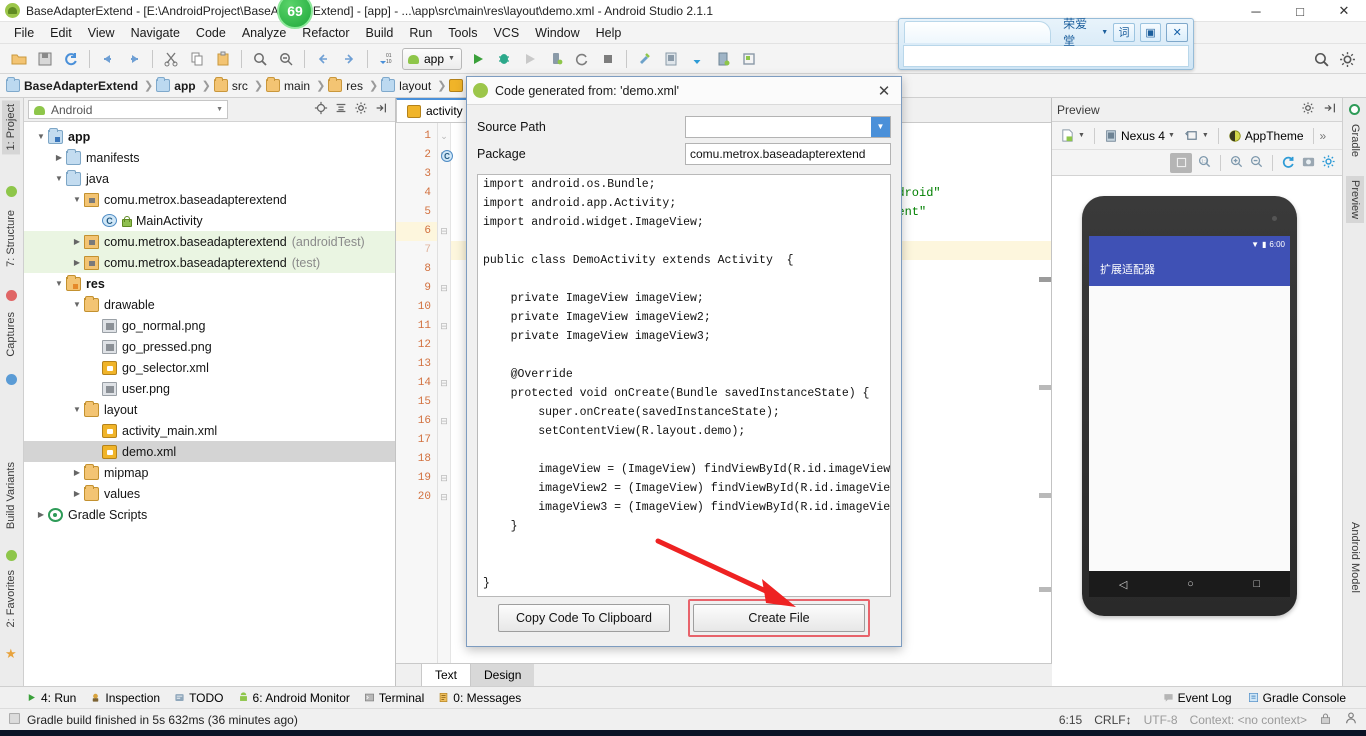 Image resolution: width=1366 pixels, height=736 pixels. Describe the element at coordinates (177, 85) in the screenshot. I see `breadcrumb-item-app: app` at that location.